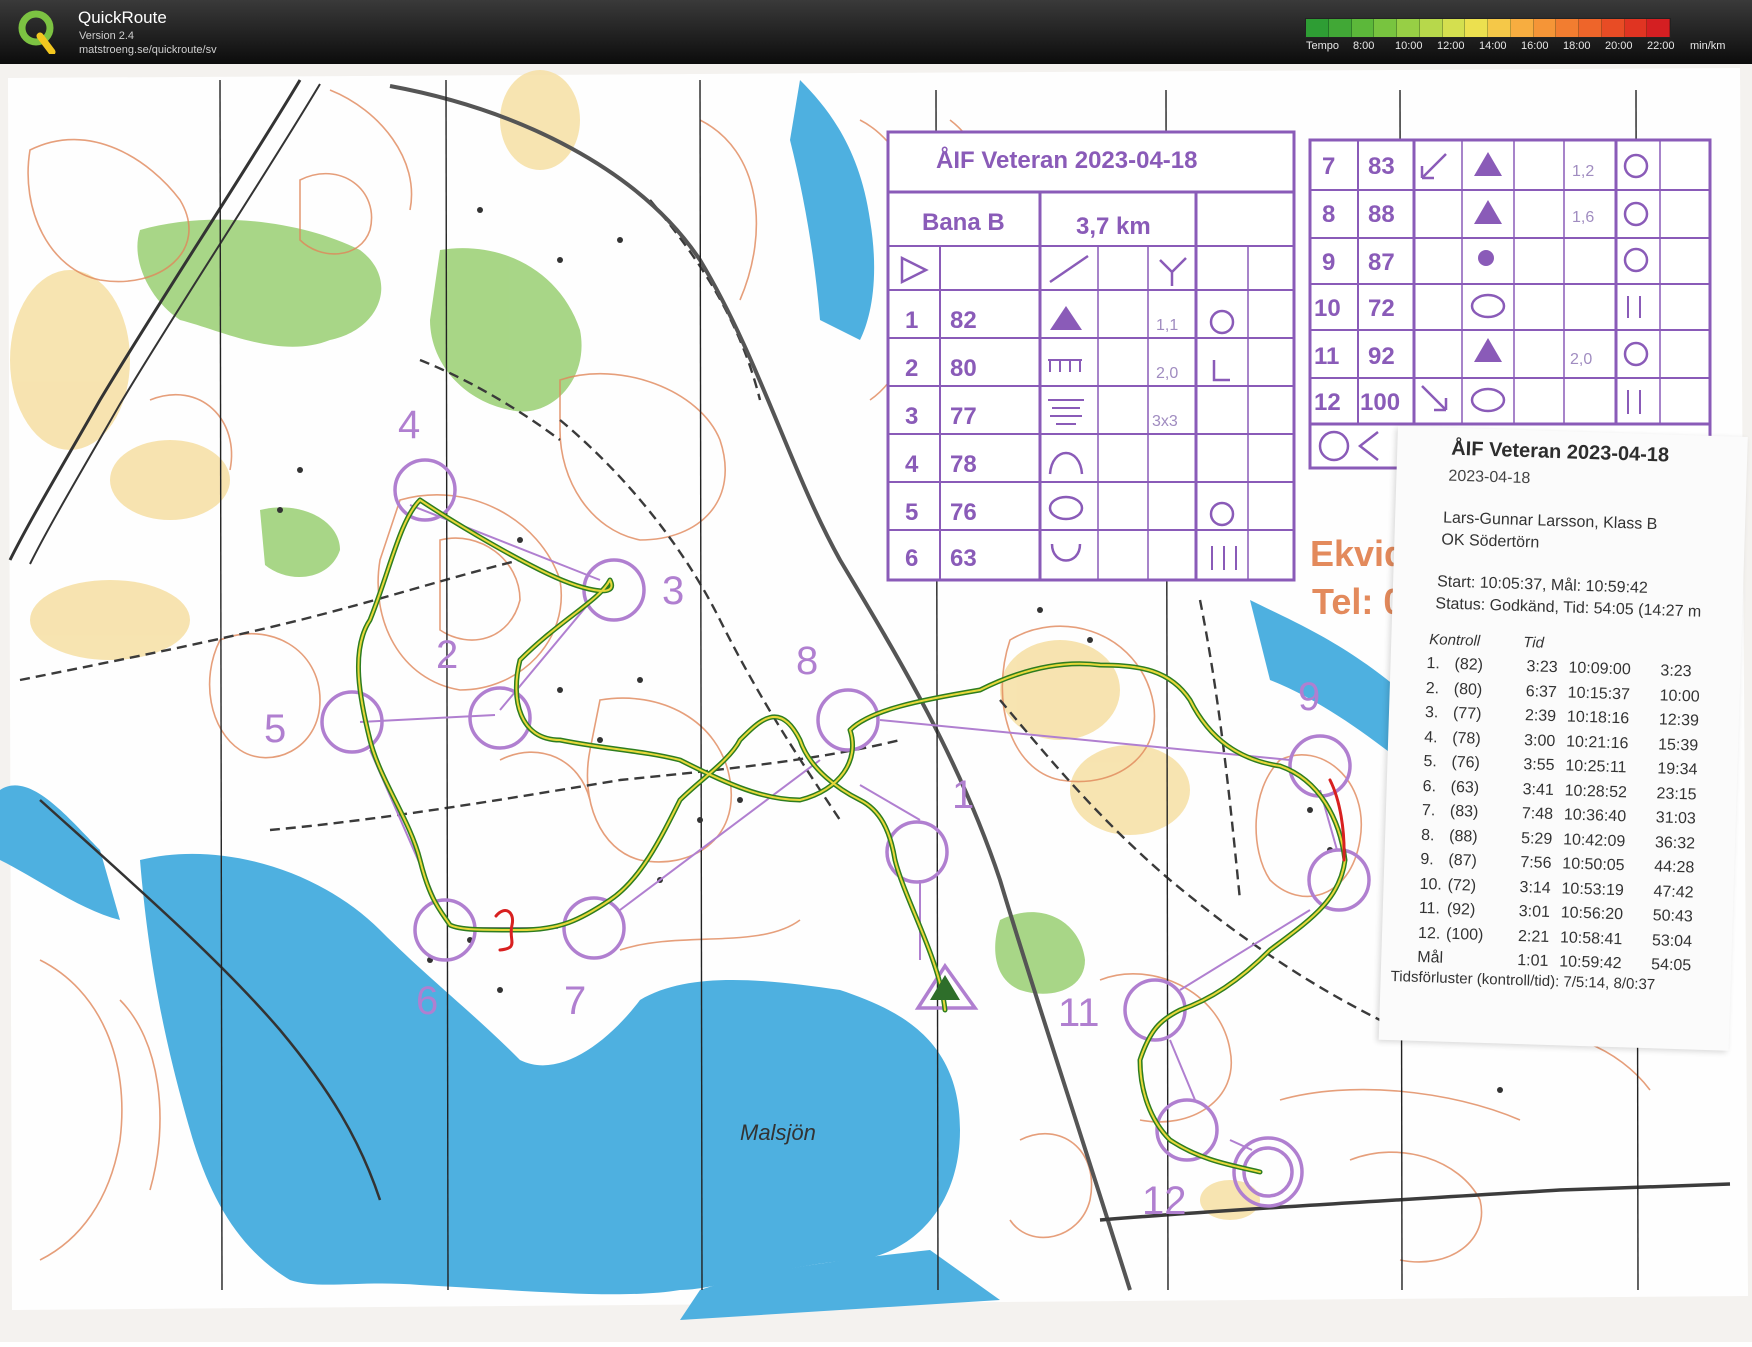 Image resolution: width=1752 pixels, height=1347 pixels. Describe the element at coordinates (1673, 916) in the screenshot. I see `split-total-time: 50:43` at that location.